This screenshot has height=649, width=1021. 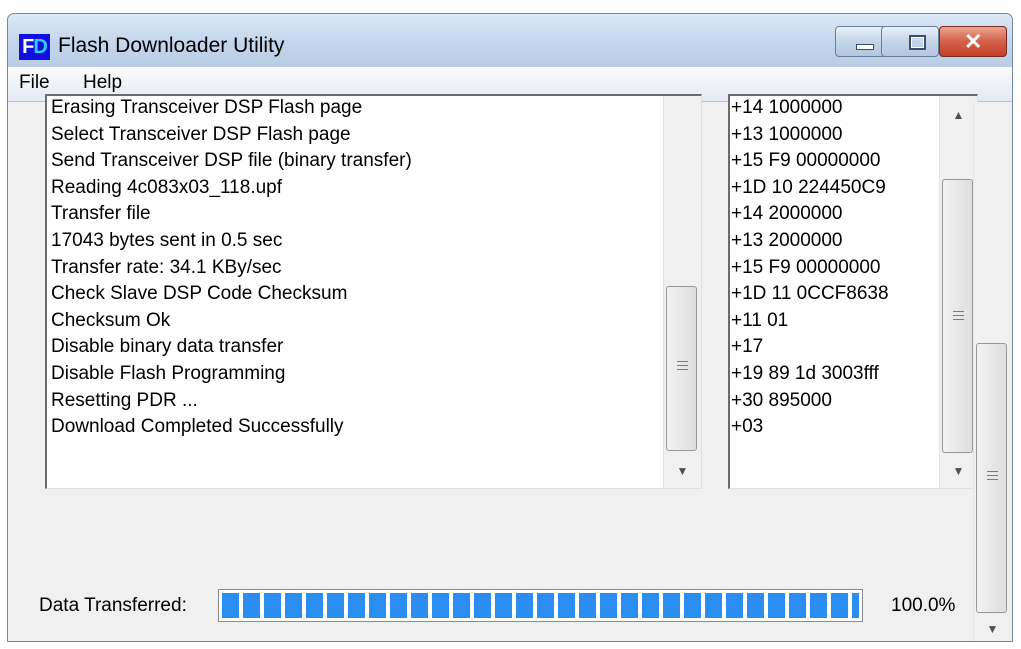 What do you see at coordinates (231, 321) in the screenshot?
I see `log-line: Checksum Ok` at bounding box center [231, 321].